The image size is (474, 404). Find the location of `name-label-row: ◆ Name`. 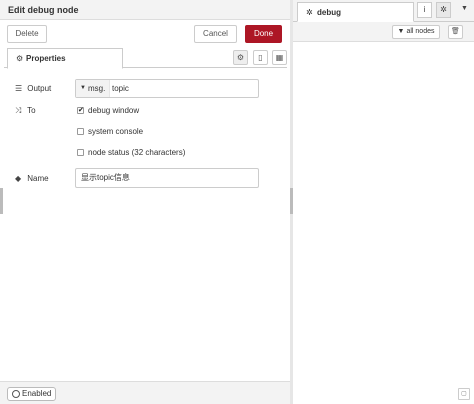

name-label-row: ◆ Name is located at coordinates (32, 178).